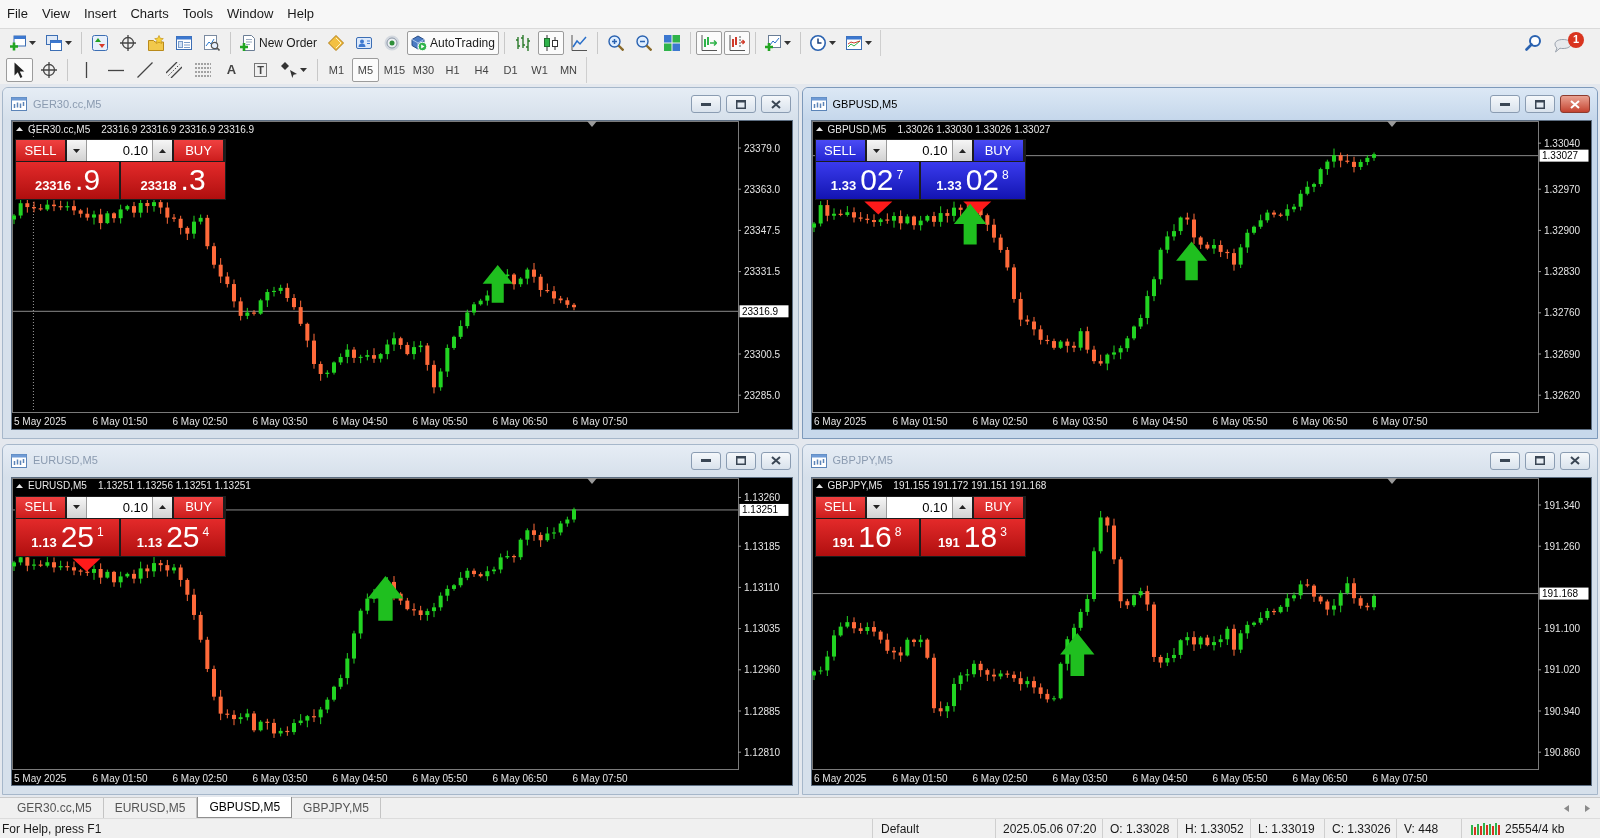  I want to click on current-price-label: 23316.9, so click(764, 311).